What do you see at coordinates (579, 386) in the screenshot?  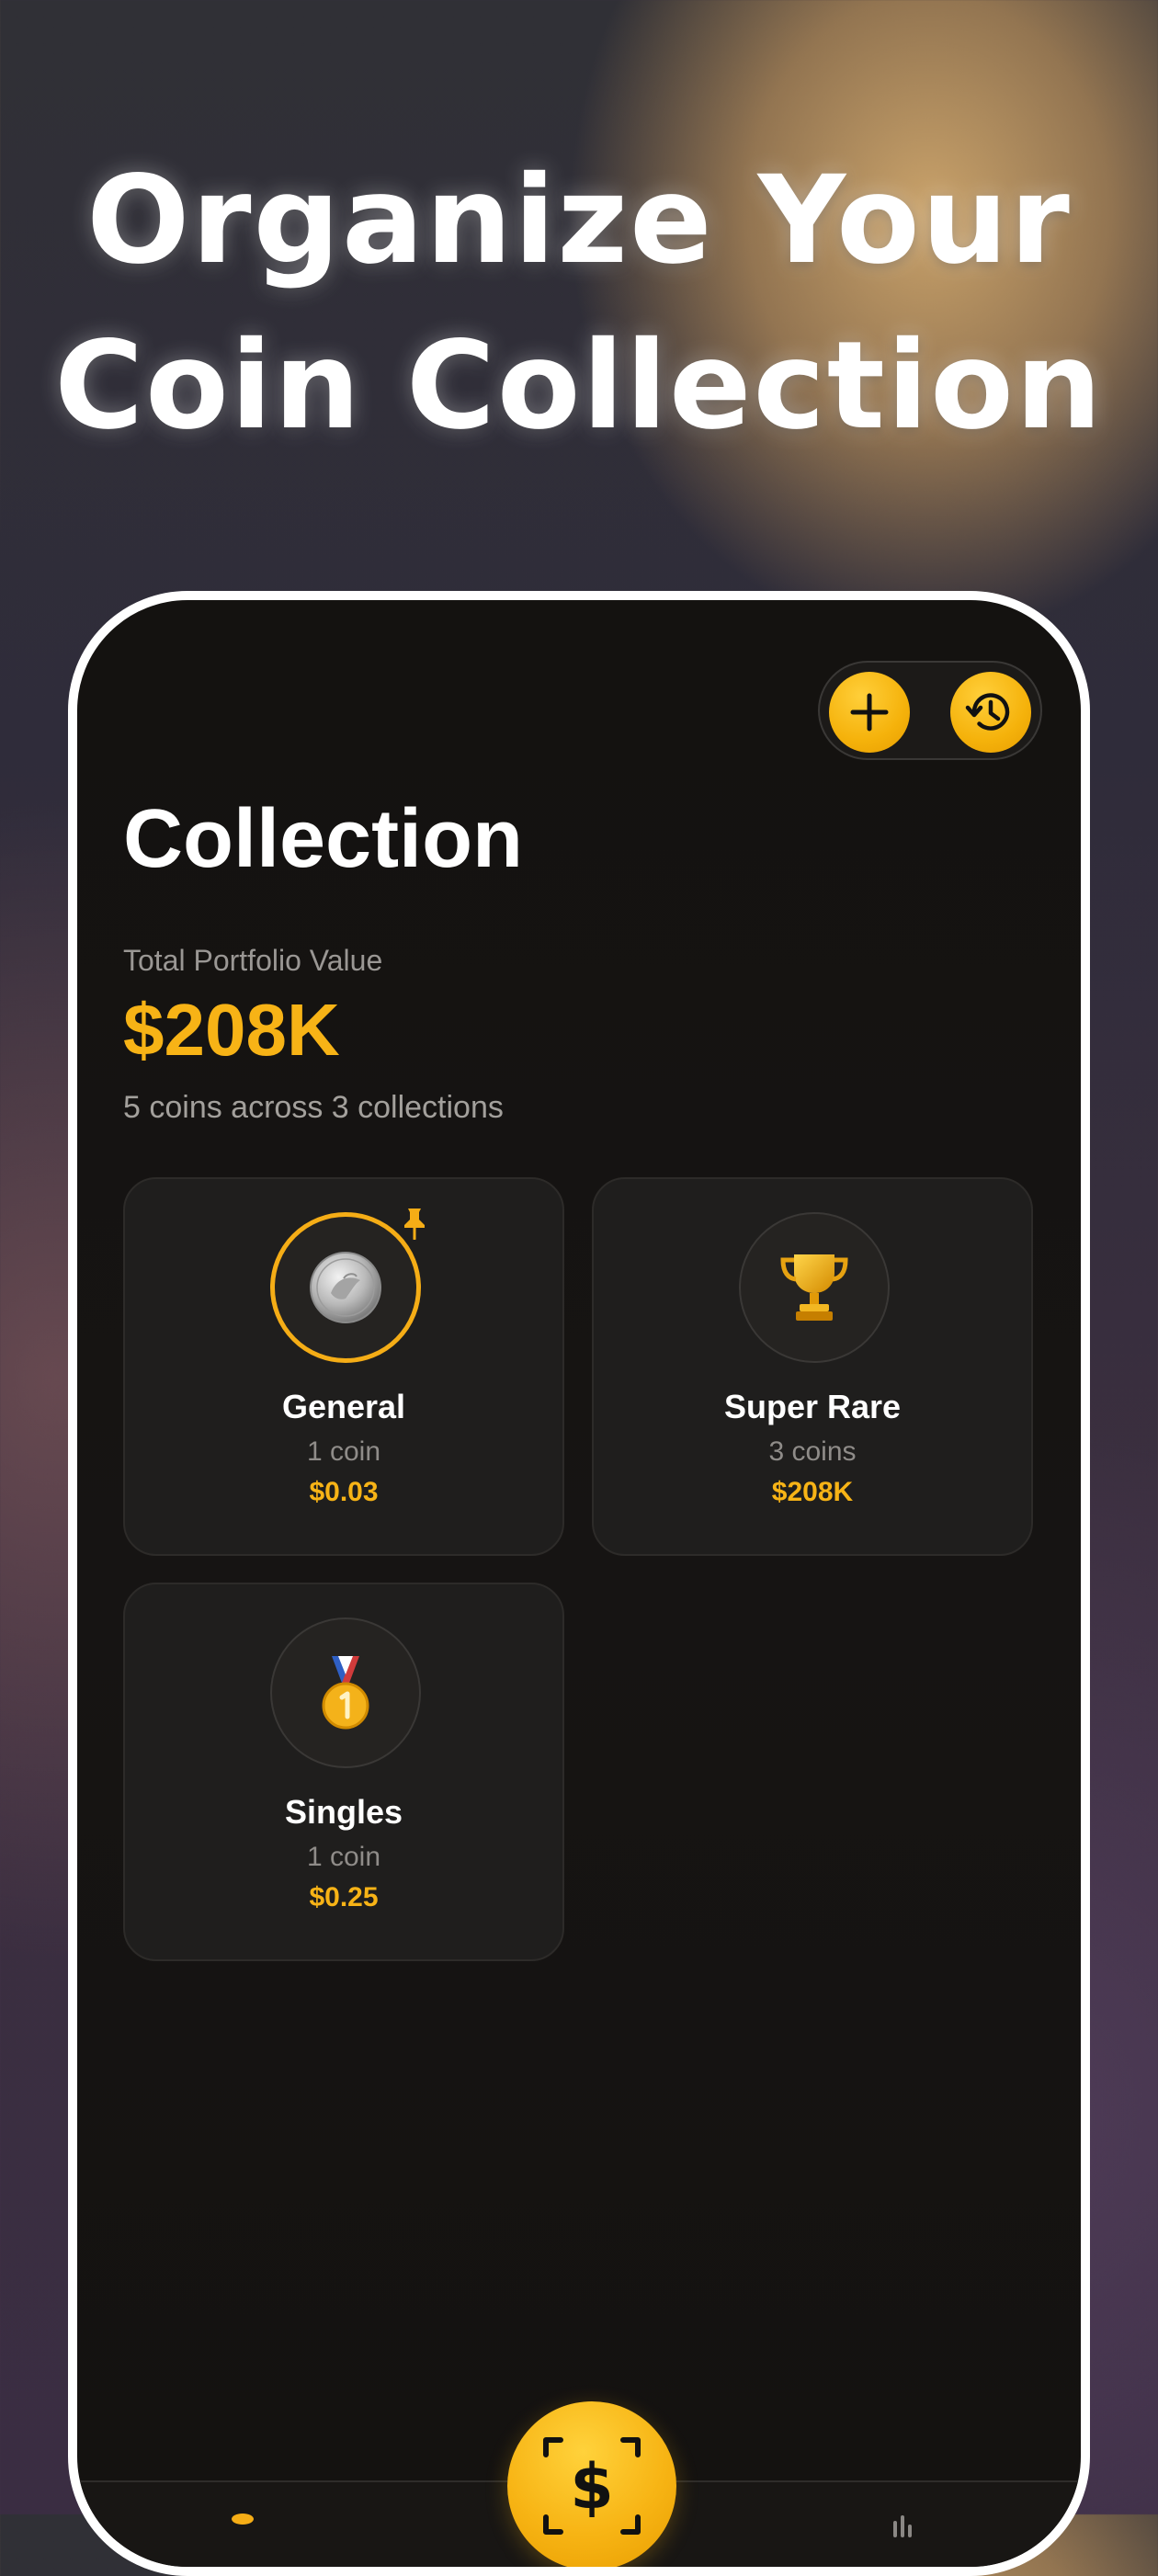 I see `headline-line-2: Coin Collection` at bounding box center [579, 386].